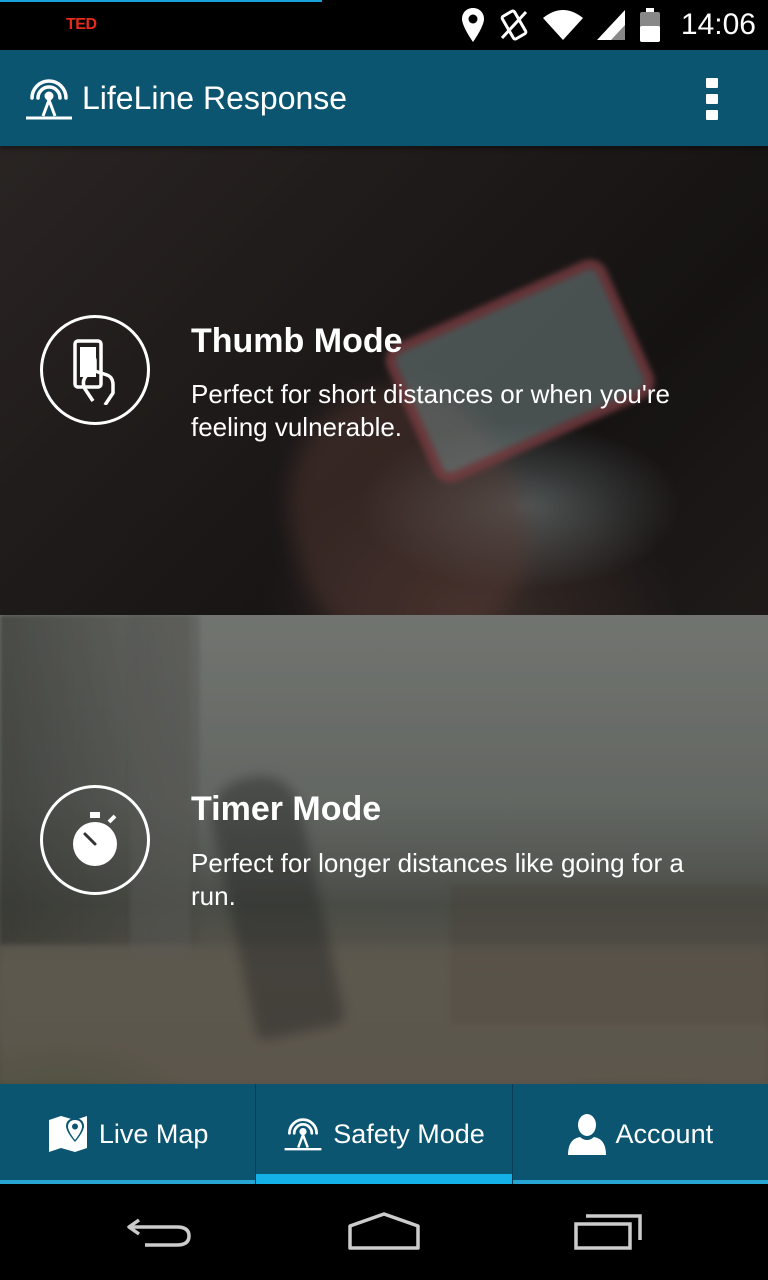 Image resolution: width=768 pixels, height=1280 pixels. Describe the element at coordinates (160, 1232) in the screenshot. I see `back-icon` at that location.